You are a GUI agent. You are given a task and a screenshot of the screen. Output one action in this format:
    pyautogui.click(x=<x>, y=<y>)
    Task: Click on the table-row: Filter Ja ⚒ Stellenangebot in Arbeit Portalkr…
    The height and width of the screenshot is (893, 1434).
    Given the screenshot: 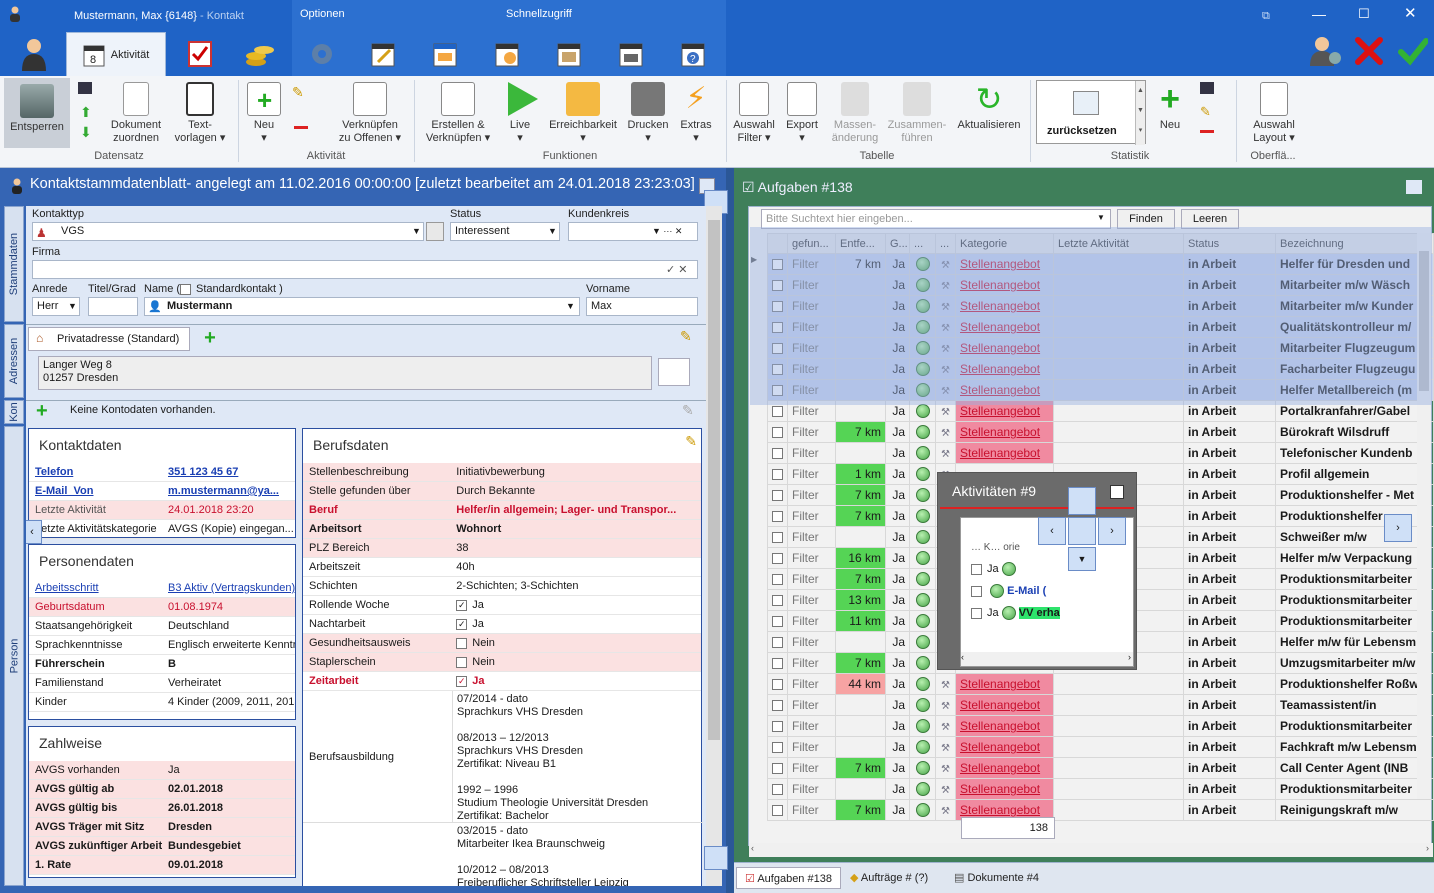 What is the action you would take?
    pyautogui.click(x=1100, y=411)
    